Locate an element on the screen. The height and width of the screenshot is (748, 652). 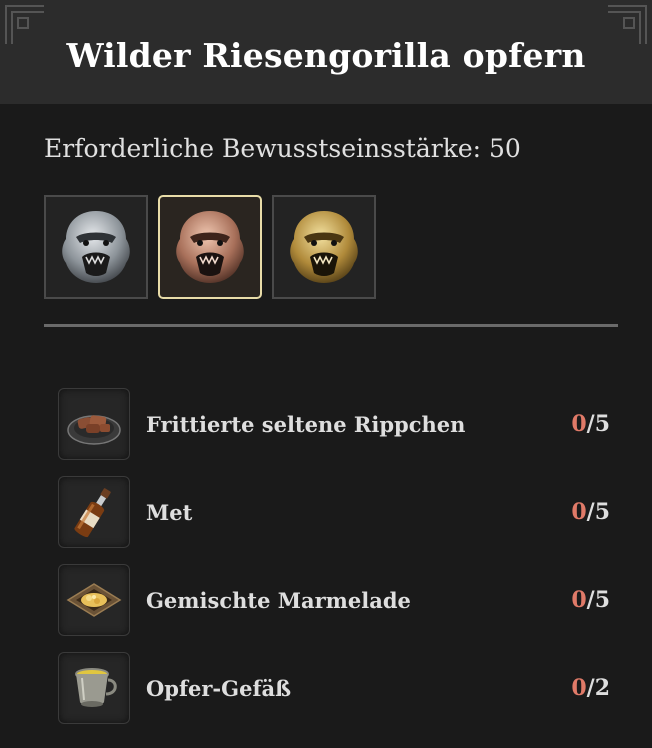
required-consciousness-label: Erforderliche Bewusstseinsstärke: 50 is located at coordinates (282, 148).